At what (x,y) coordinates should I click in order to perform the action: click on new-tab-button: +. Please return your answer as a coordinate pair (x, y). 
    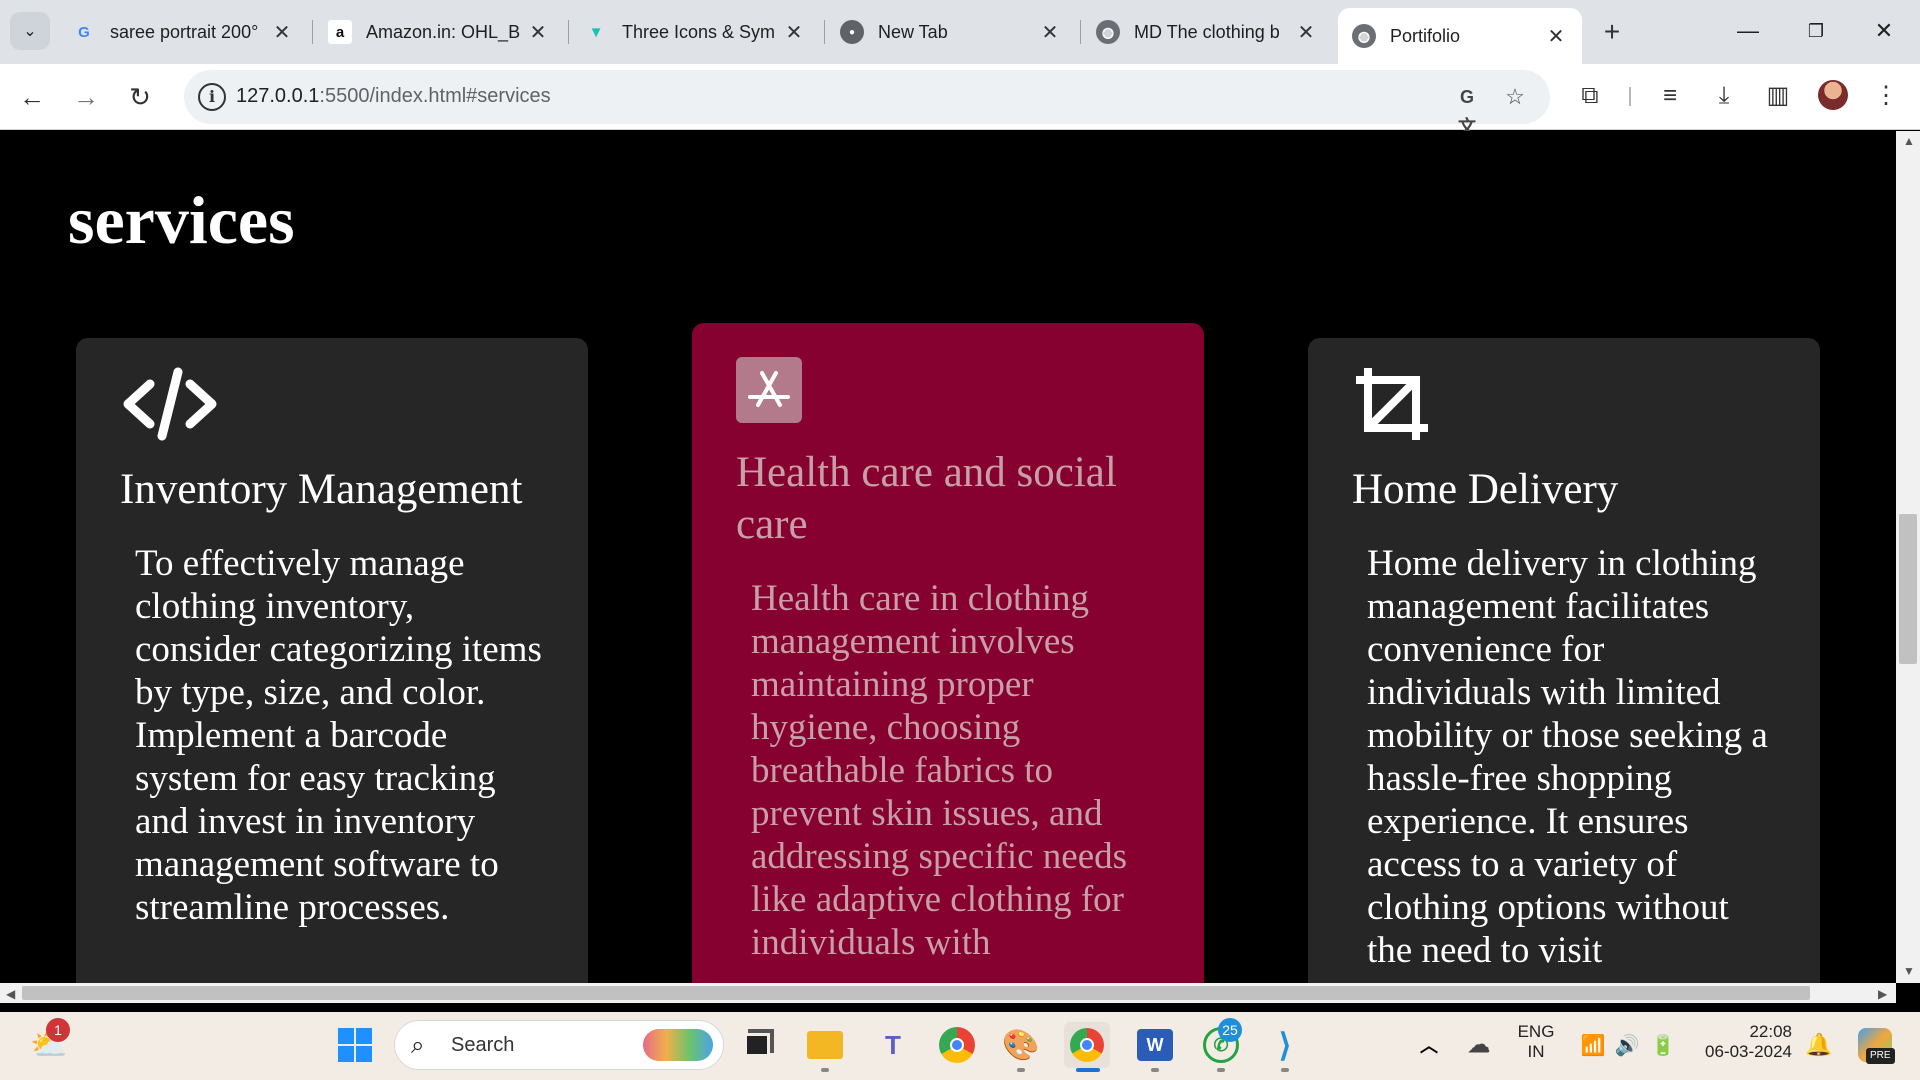
    Looking at the image, I should click on (1612, 32).